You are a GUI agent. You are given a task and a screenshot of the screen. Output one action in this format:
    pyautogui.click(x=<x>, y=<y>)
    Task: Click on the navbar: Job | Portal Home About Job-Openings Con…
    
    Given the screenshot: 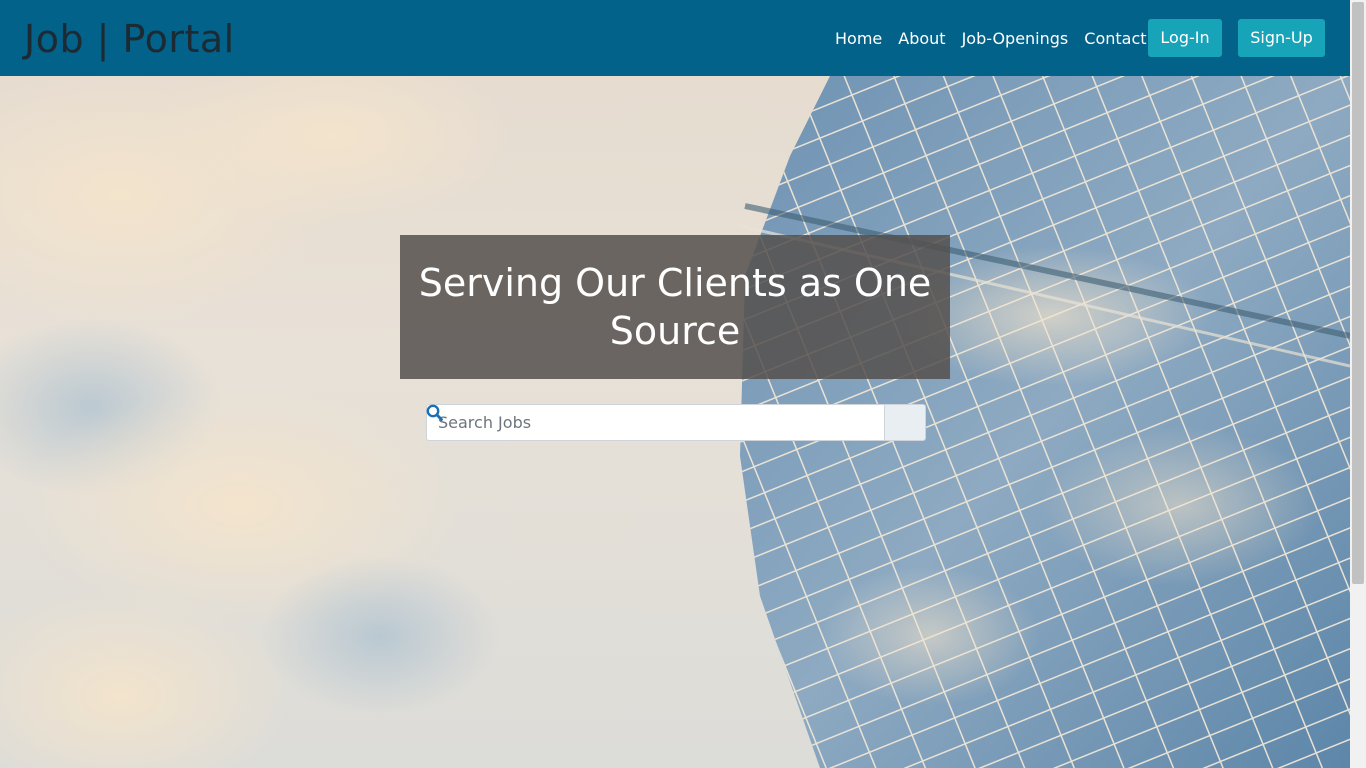 What is the action you would take?
    pyautogui.click(x=675, y=38)
    